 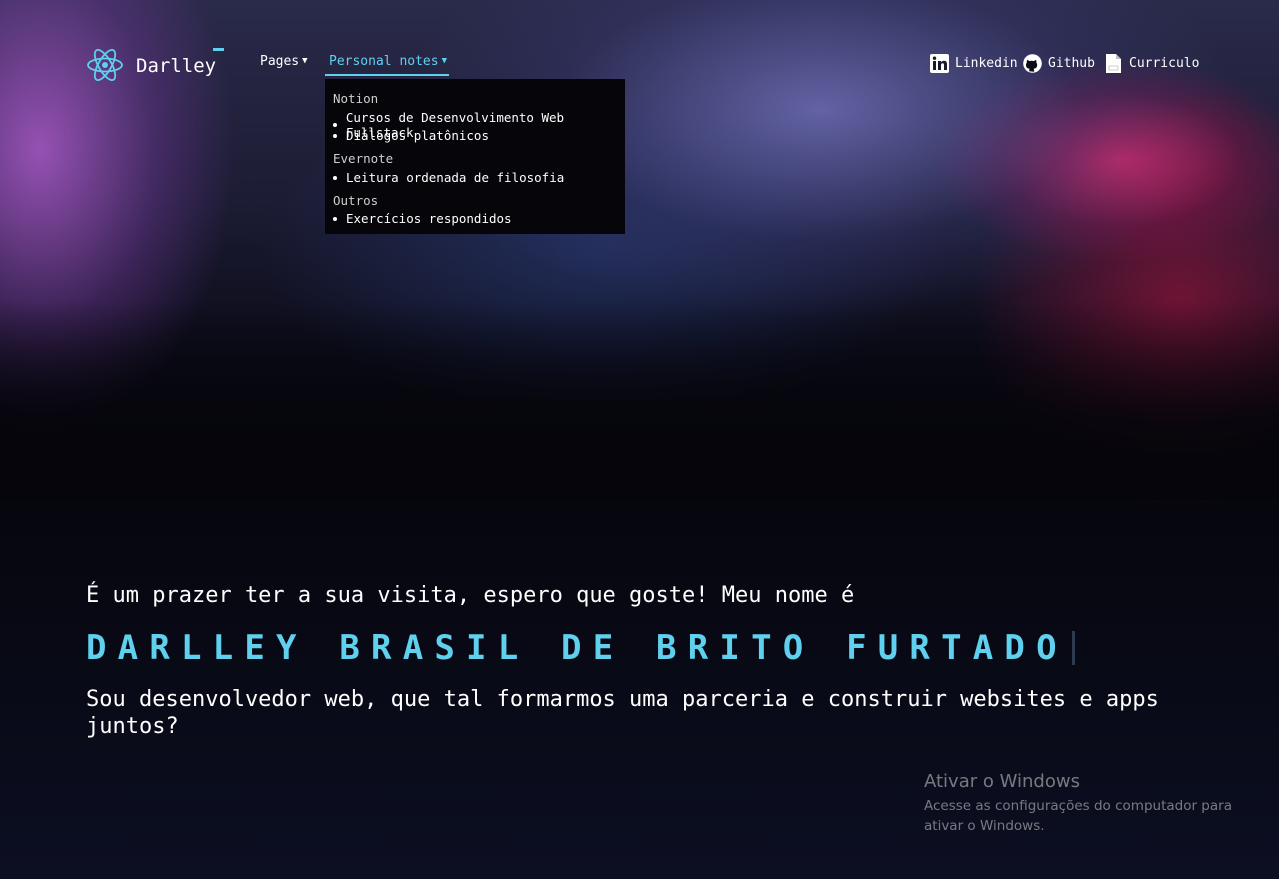 What do you see at coordinates (429, 218) in the screenshot?
I see `menu-item-label: Exercícios respondidos` at bounding box center [429, 218].